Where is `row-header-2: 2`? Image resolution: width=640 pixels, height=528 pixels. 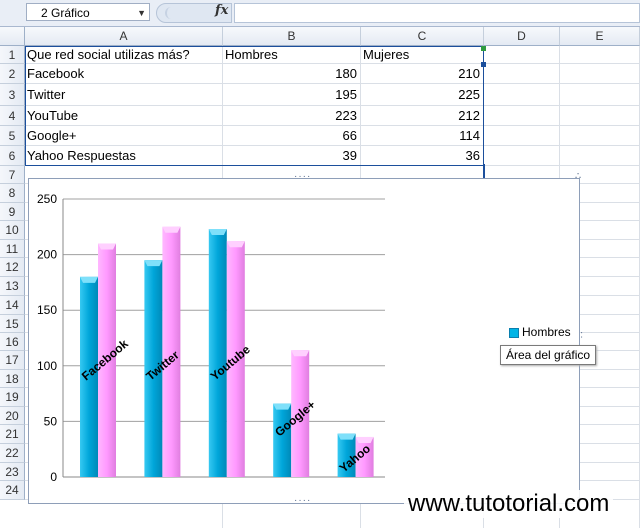
row-header-2: 2 is located at coordinates (12, 74).